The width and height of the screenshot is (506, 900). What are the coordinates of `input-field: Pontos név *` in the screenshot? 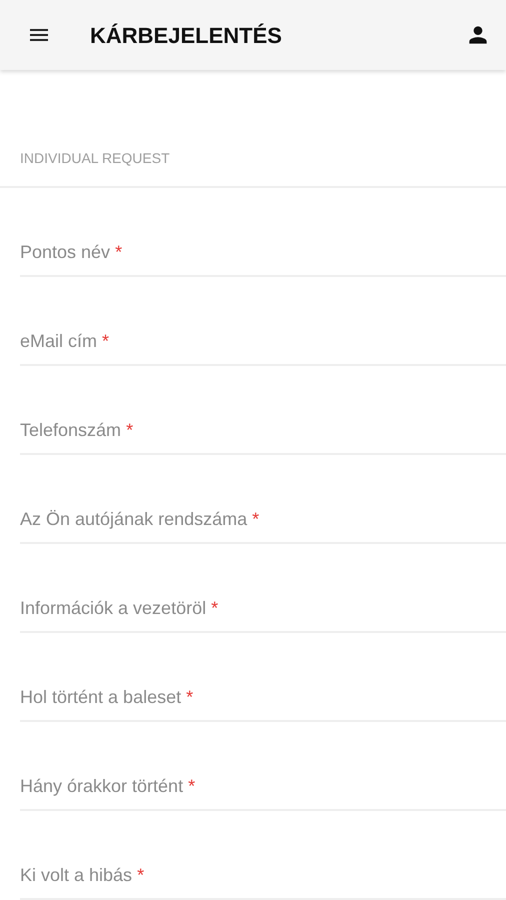 It's located at (263, 259).